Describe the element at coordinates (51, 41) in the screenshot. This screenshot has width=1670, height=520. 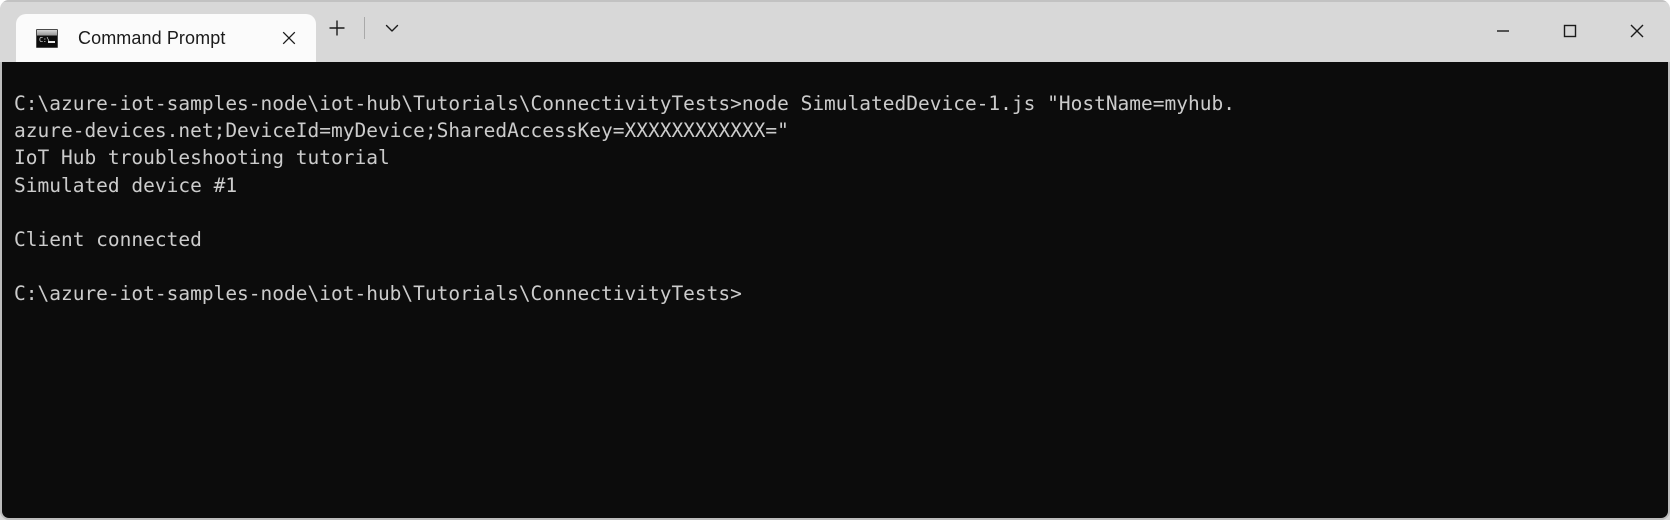
I see `console-icon-cursor` at that location.